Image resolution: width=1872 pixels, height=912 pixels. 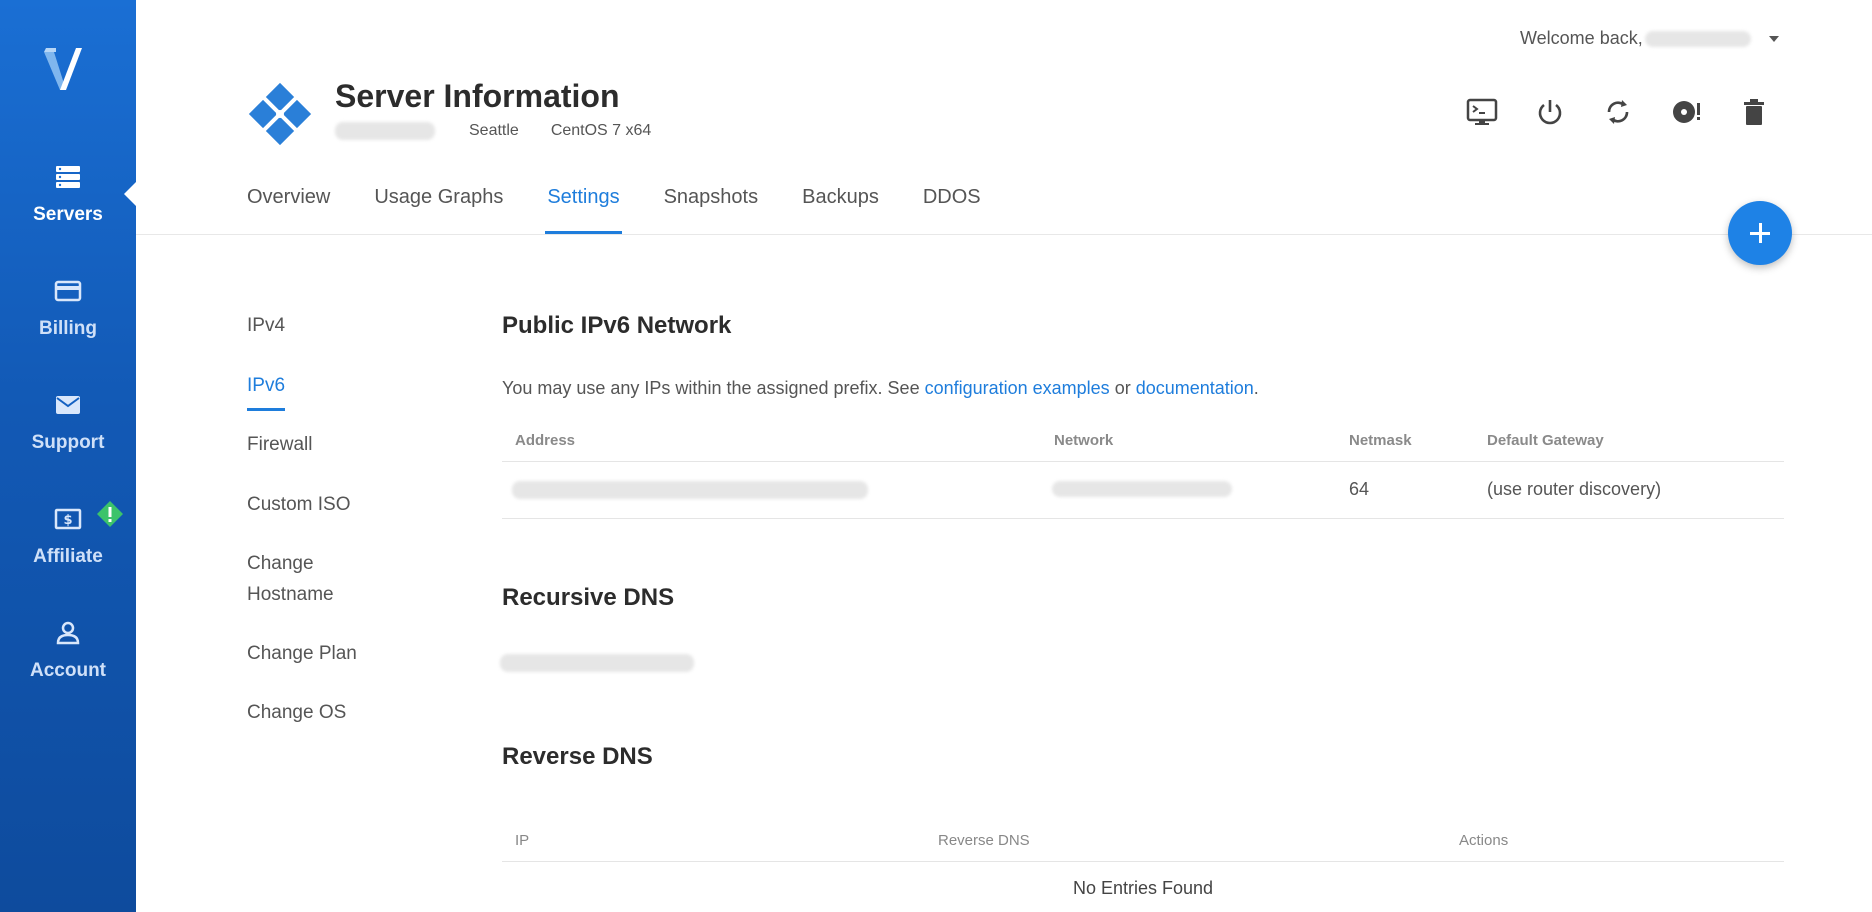 What do you see at coordinates (385, 131) in the screenshot?
I see `server-label-redacted` at bounding box center [385, 131].